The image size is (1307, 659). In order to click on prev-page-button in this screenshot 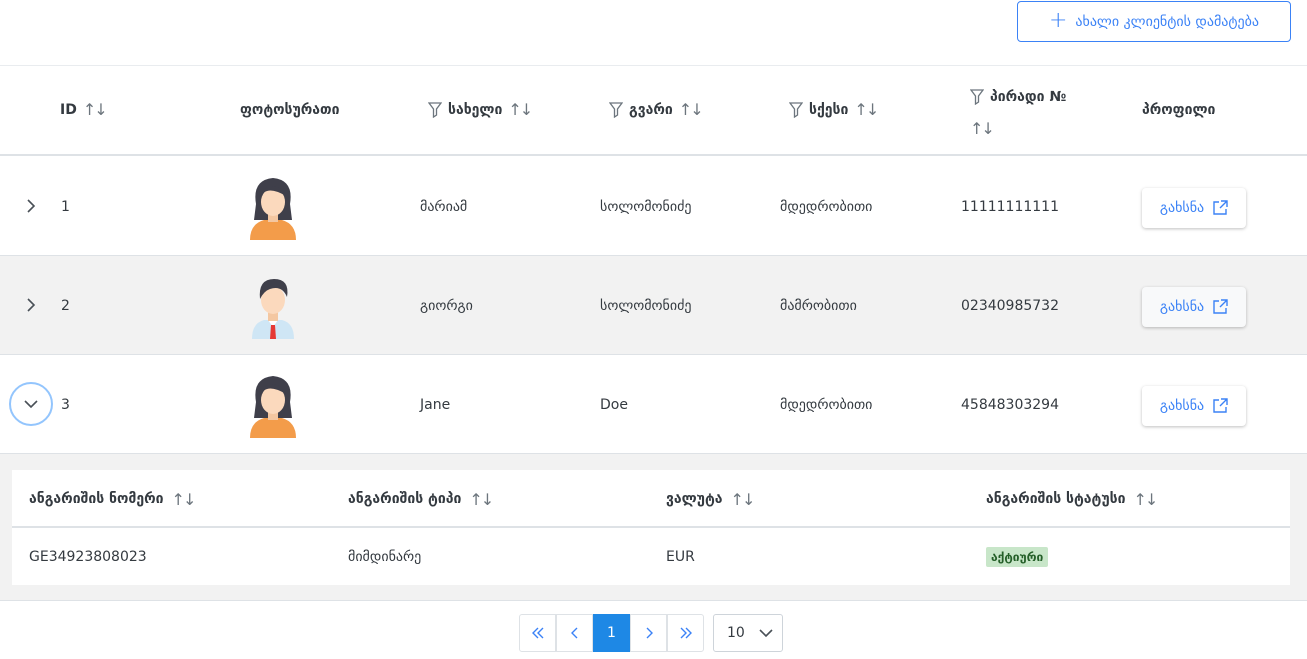, I will do `click(574, 633)`.